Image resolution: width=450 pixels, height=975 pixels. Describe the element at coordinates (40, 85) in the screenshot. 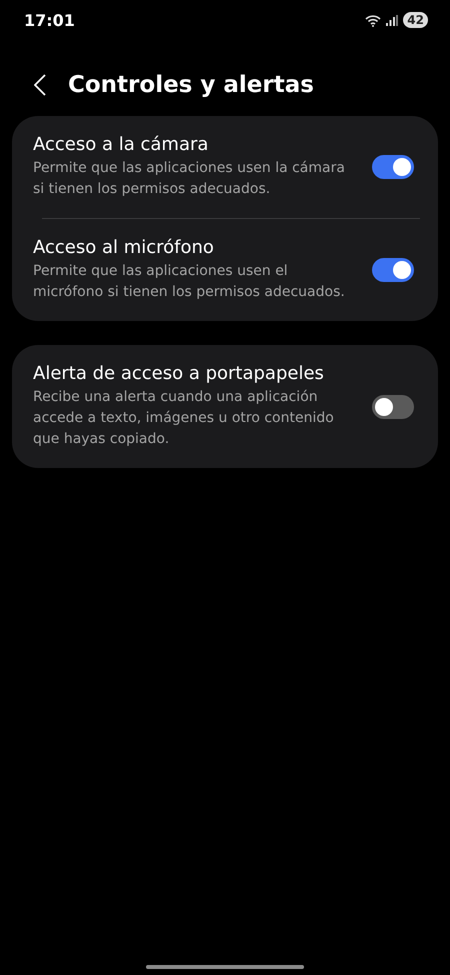

I see `back-button` at that location.